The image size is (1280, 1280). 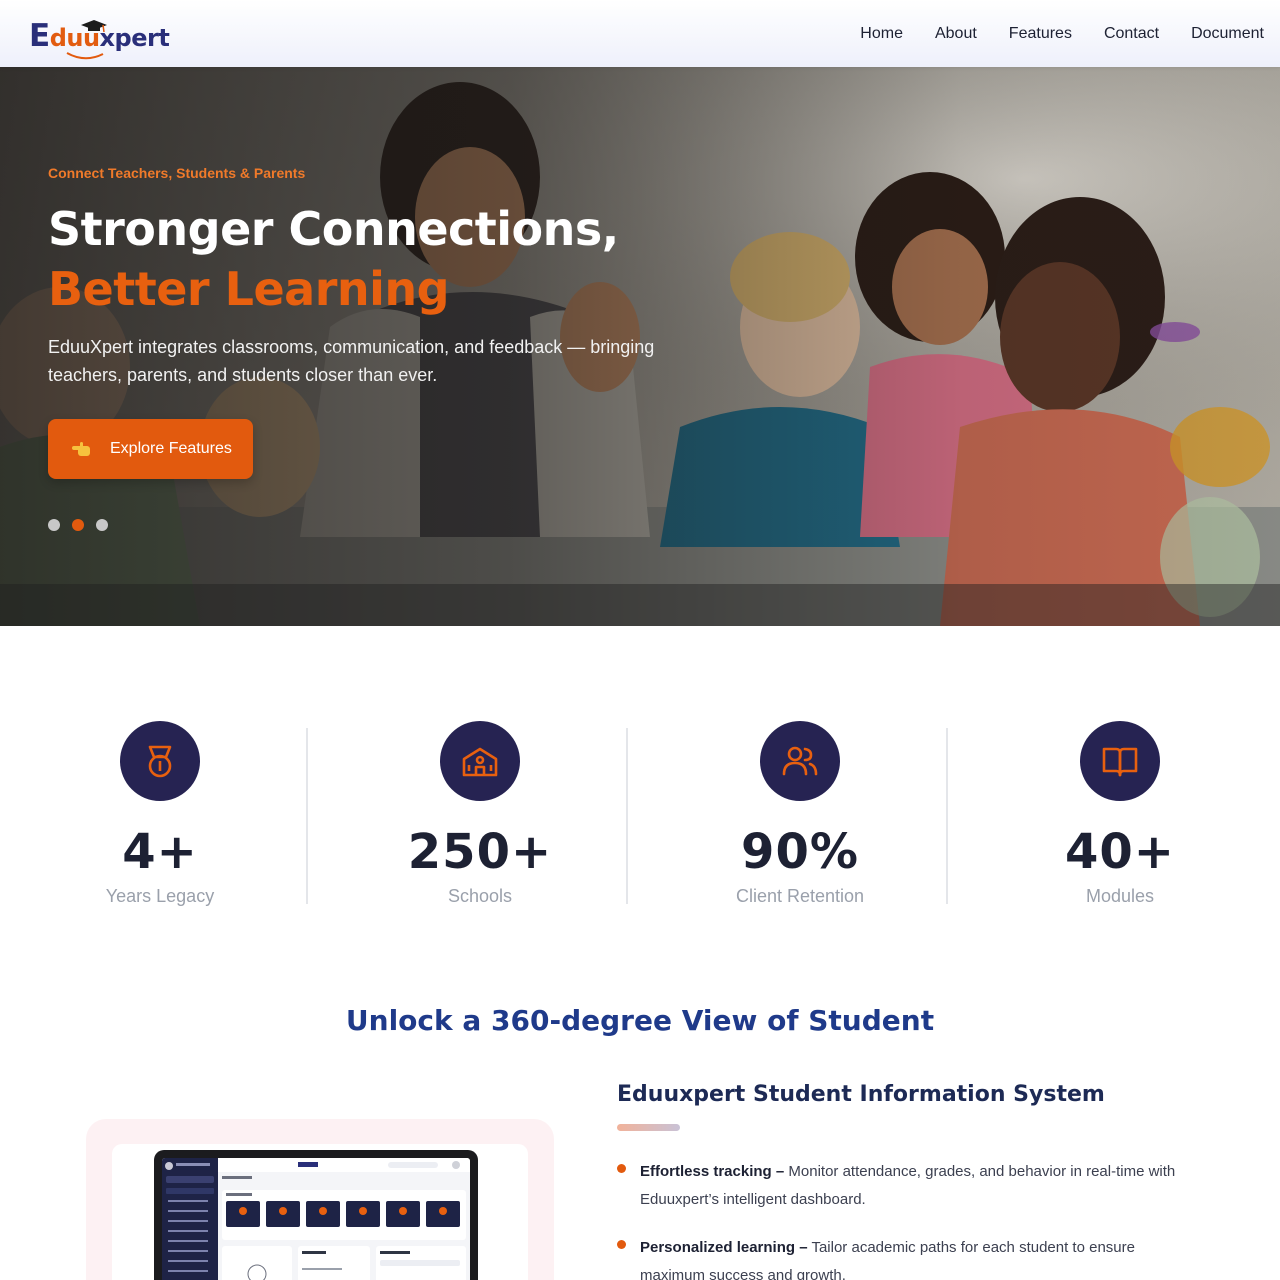 I want to click on explore-features-button: Explore Features, so click(x=150, y=449).